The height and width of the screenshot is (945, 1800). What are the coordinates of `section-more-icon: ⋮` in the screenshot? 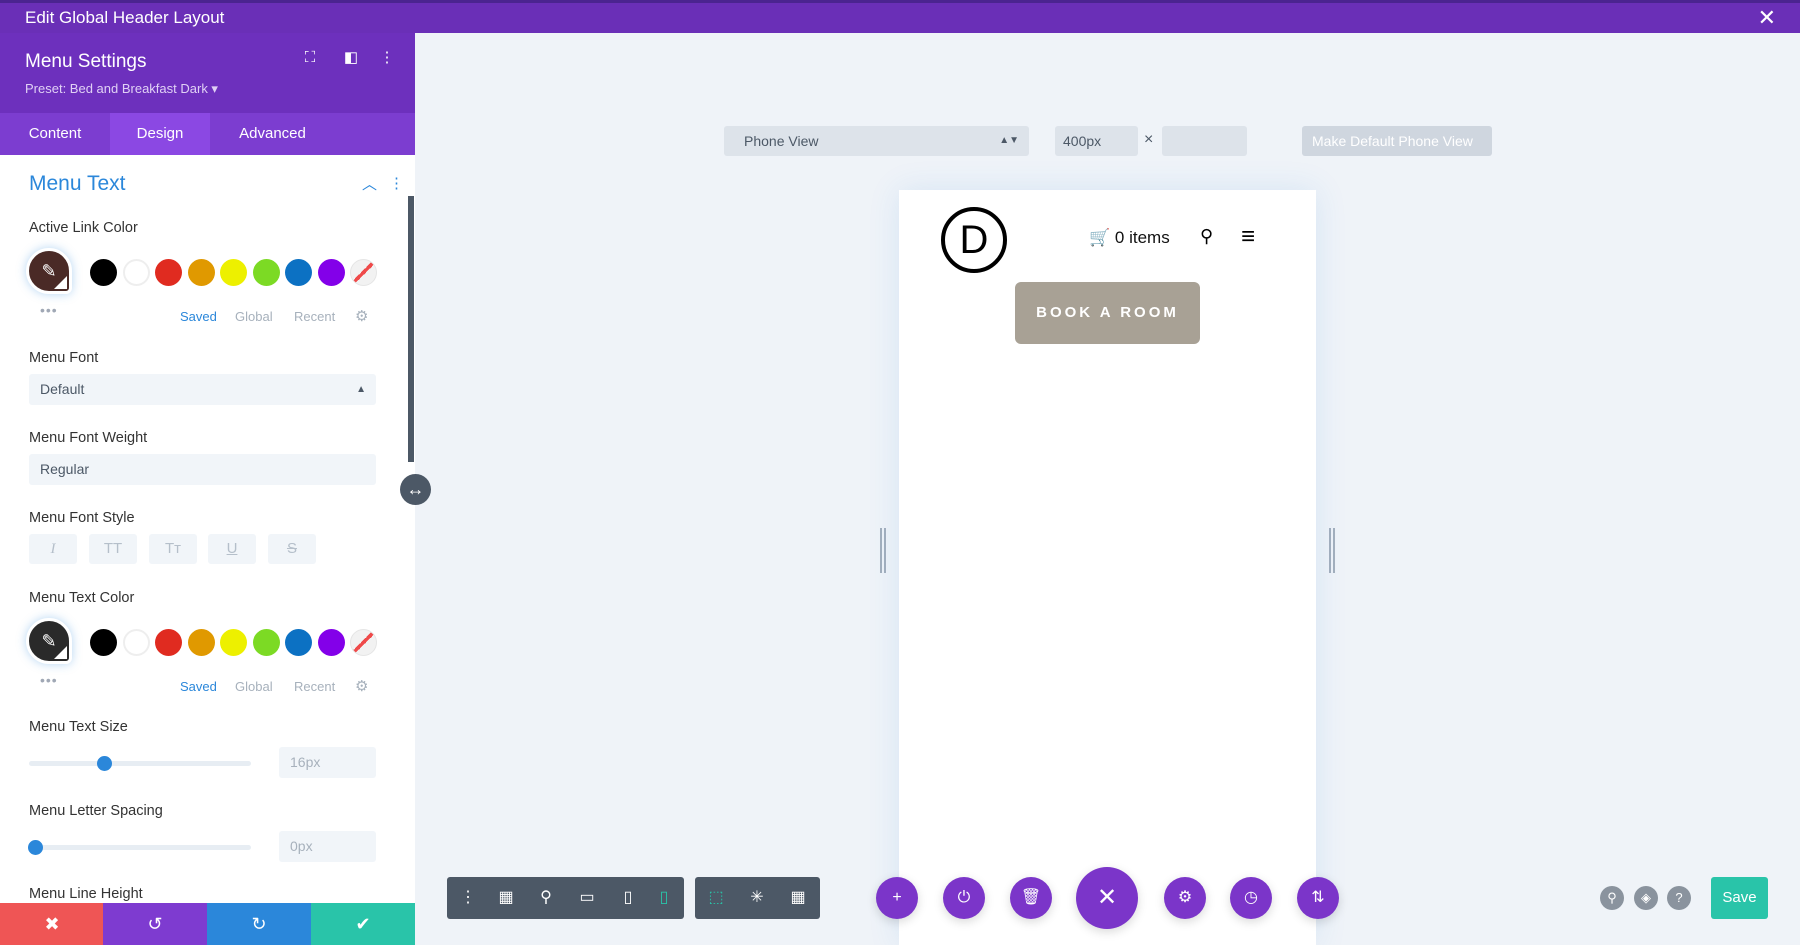 It's located at (396, 183).